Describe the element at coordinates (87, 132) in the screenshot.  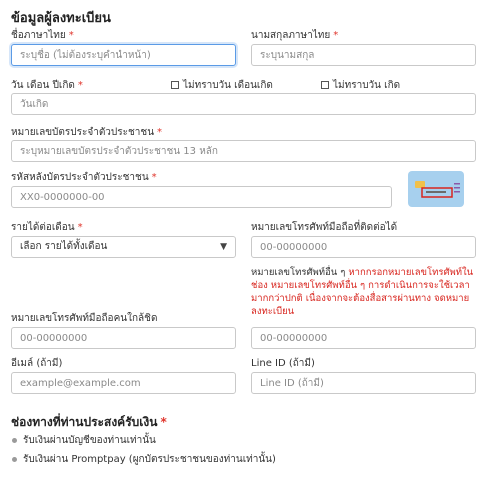
I see `id-number-label: หมายเลขบัตรประจำตัวประชาชน *` at that location.